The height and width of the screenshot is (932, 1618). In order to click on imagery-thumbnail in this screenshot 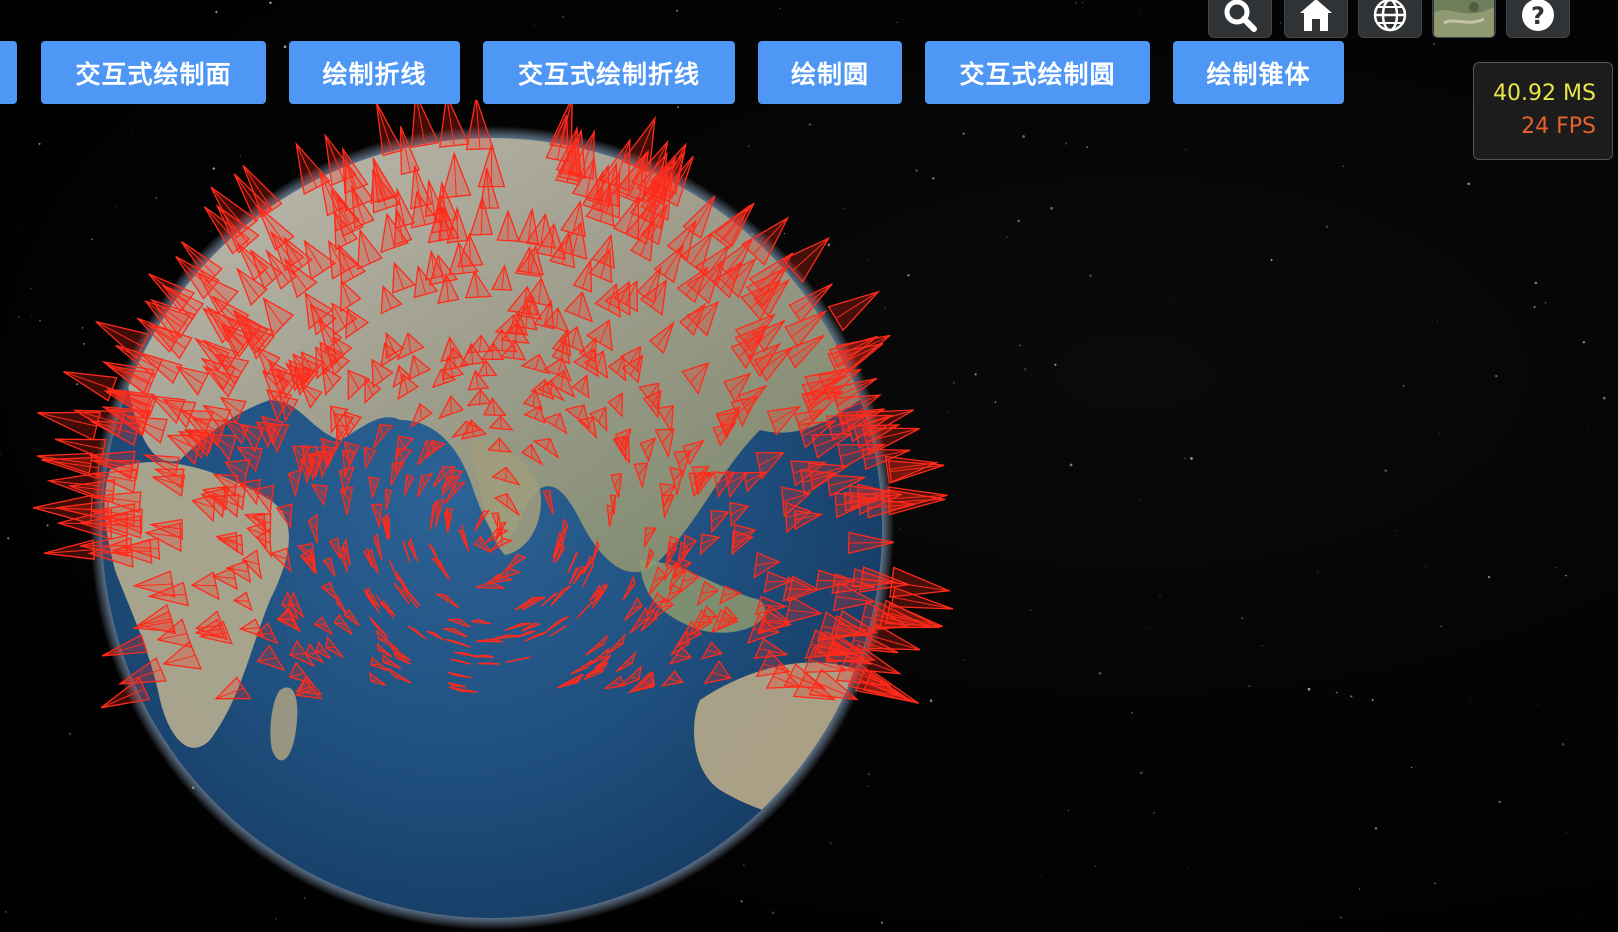, I will do `click(1464, 18)`.